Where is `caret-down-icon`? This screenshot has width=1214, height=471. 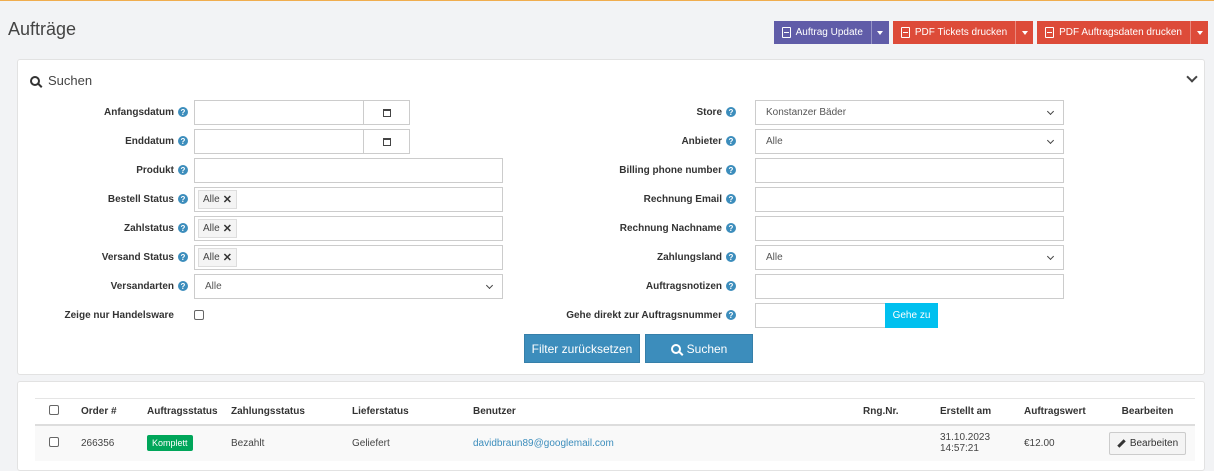
caret-down-icon is located at coordinates (1199, 32).